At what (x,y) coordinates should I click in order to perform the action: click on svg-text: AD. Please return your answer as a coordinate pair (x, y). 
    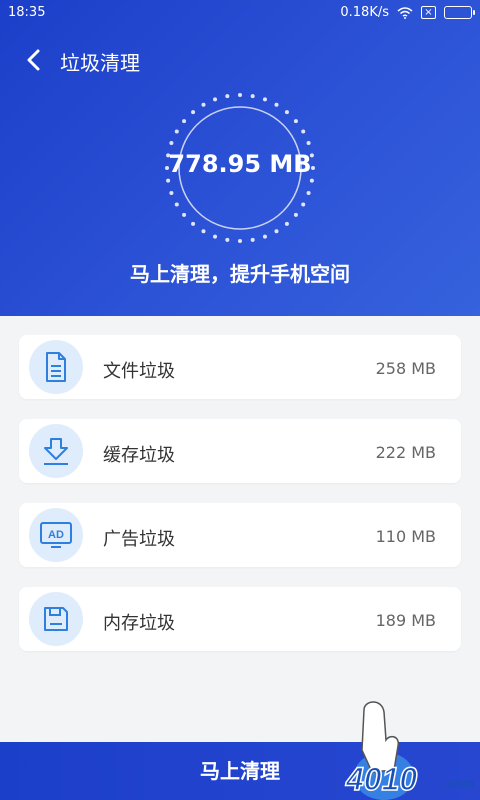
    Looking at the image, I should click on (56, 535).